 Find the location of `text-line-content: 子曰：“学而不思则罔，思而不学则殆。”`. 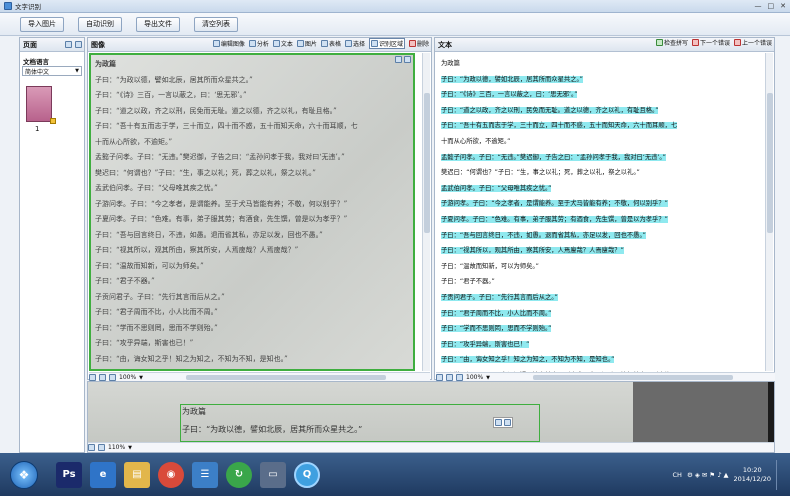

text-line-content: 子曰：“学而不思则罔，思而不学则殆。” is located at coordinates (496, 329).